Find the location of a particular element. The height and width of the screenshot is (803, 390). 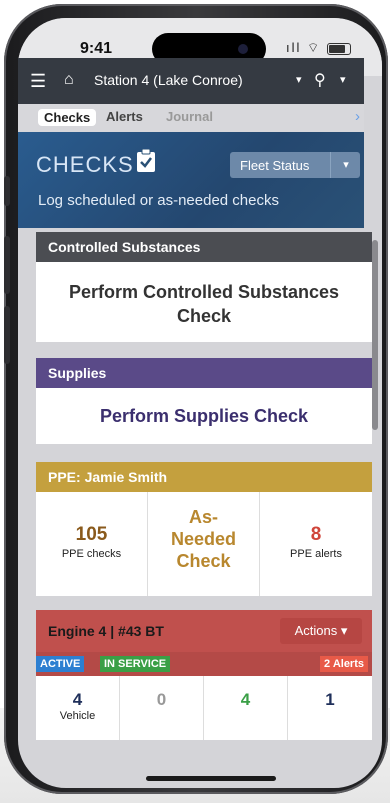

engine-stat: 0 is located at coordinates (162, 708).